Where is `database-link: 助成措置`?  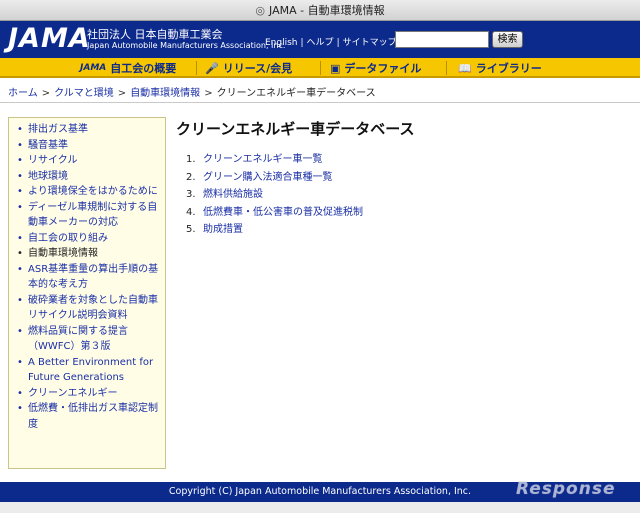 database-link: 助成措置 is located at coordinates (223, 229).